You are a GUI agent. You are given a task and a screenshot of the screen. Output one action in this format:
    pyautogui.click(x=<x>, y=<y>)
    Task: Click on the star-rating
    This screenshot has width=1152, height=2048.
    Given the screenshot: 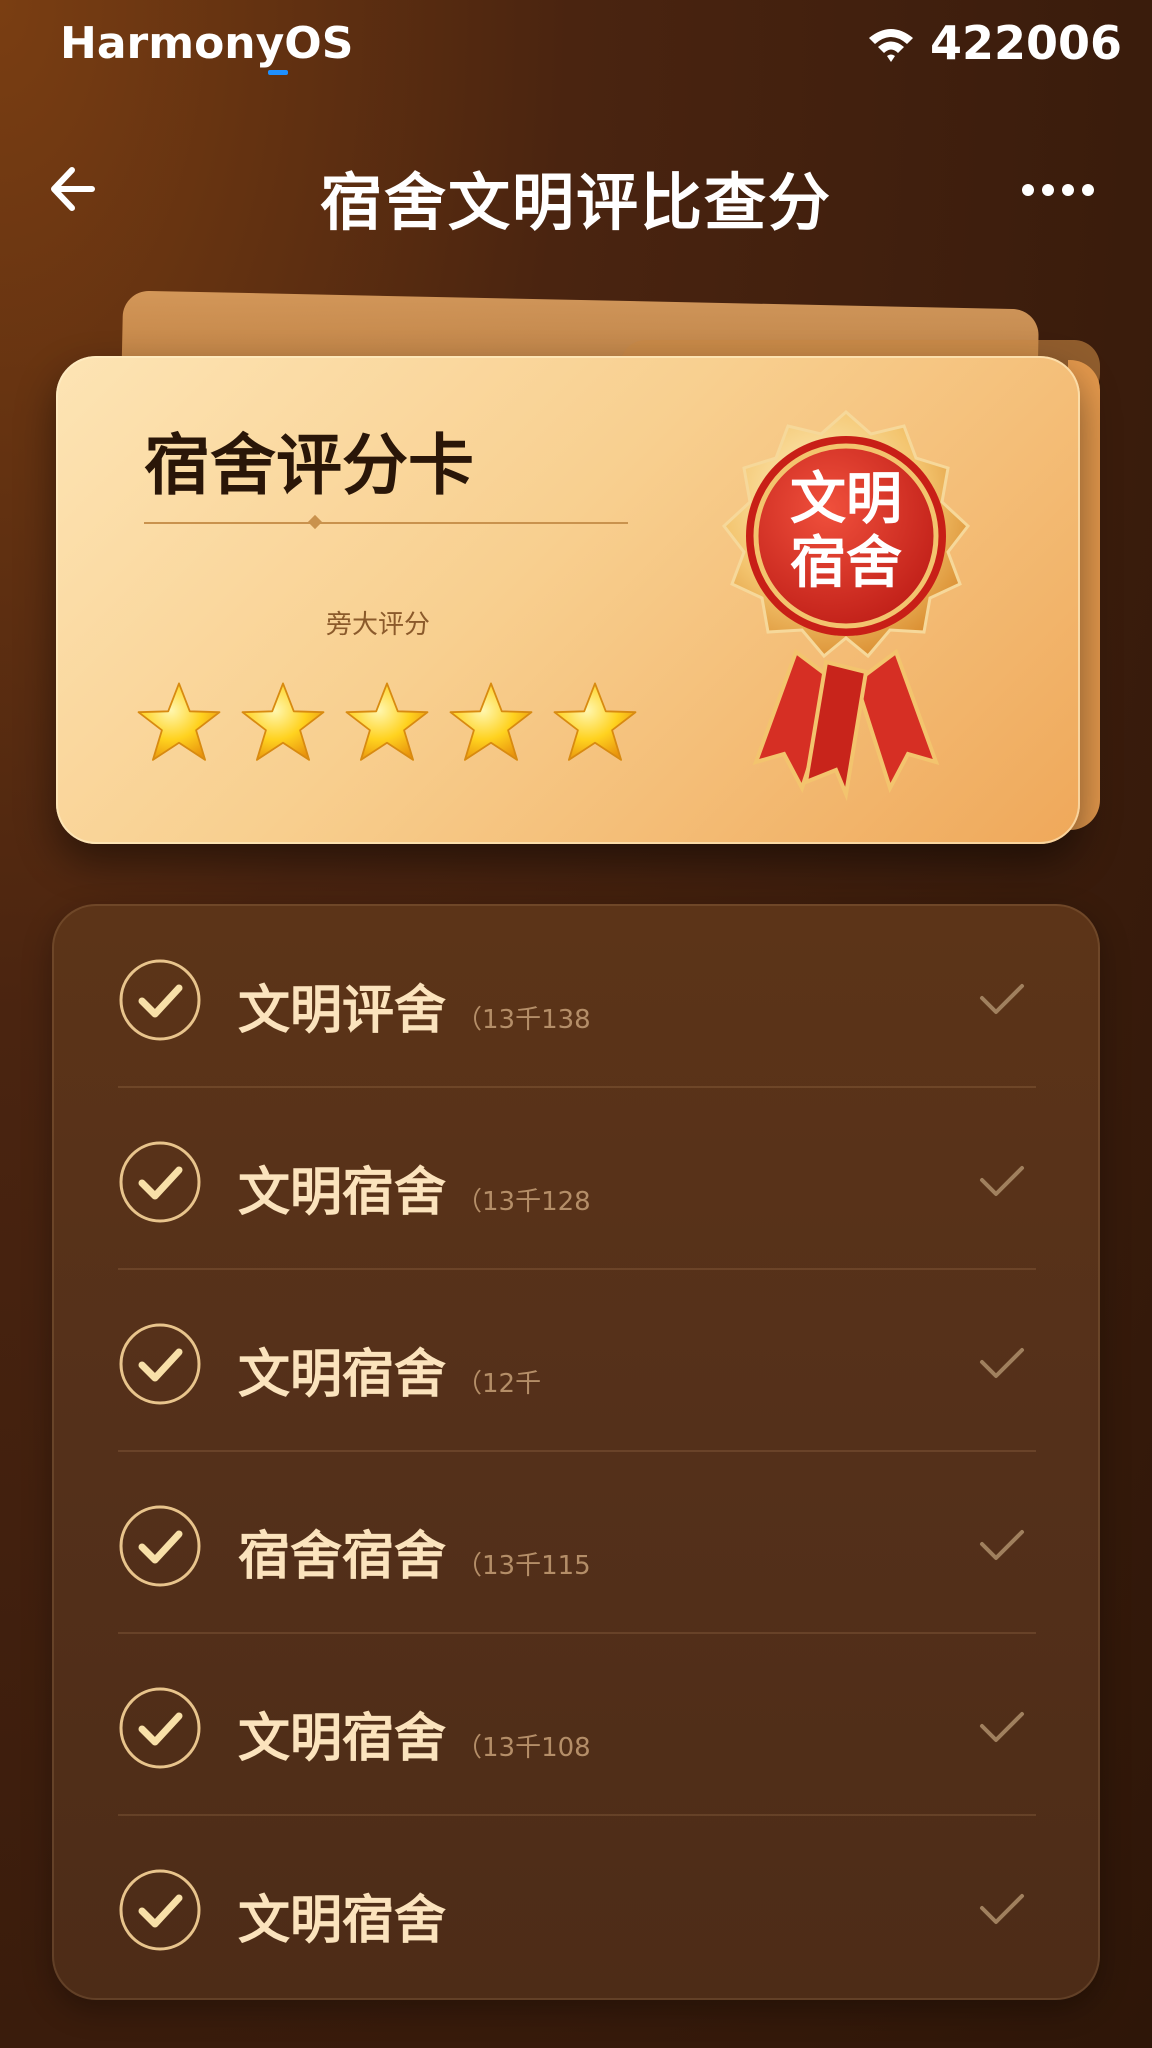 What is the action you would take?
    pyautogui.click(x=387, y=723)
    